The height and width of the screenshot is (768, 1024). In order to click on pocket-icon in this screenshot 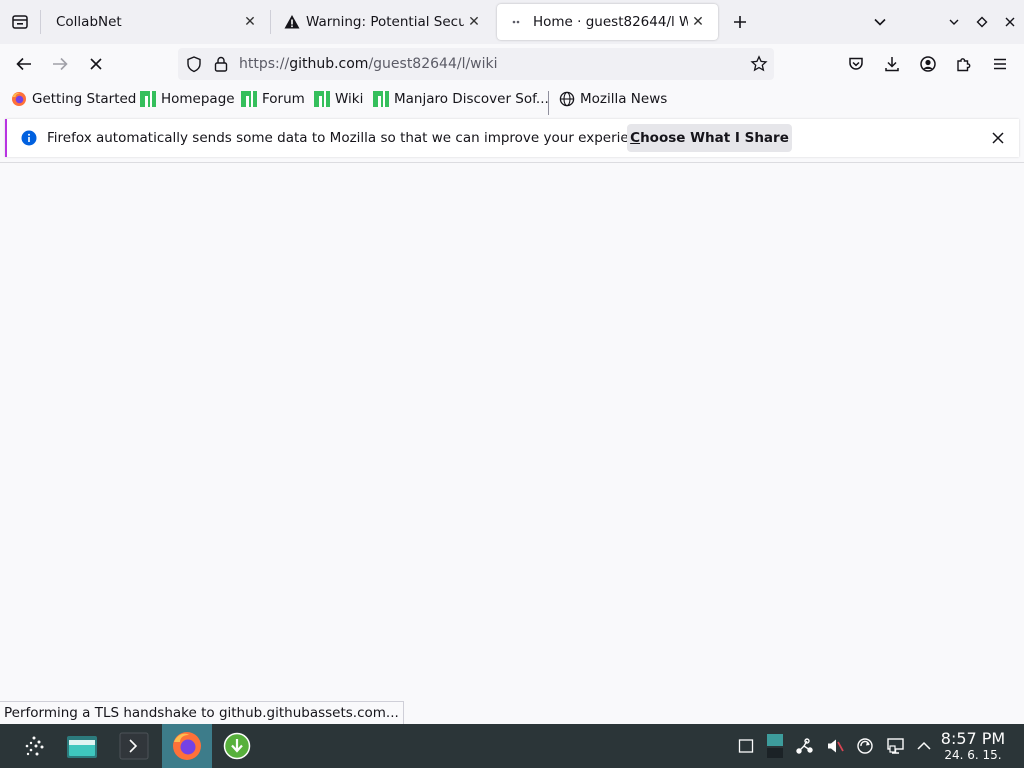, I will do `click(856, 63)`.